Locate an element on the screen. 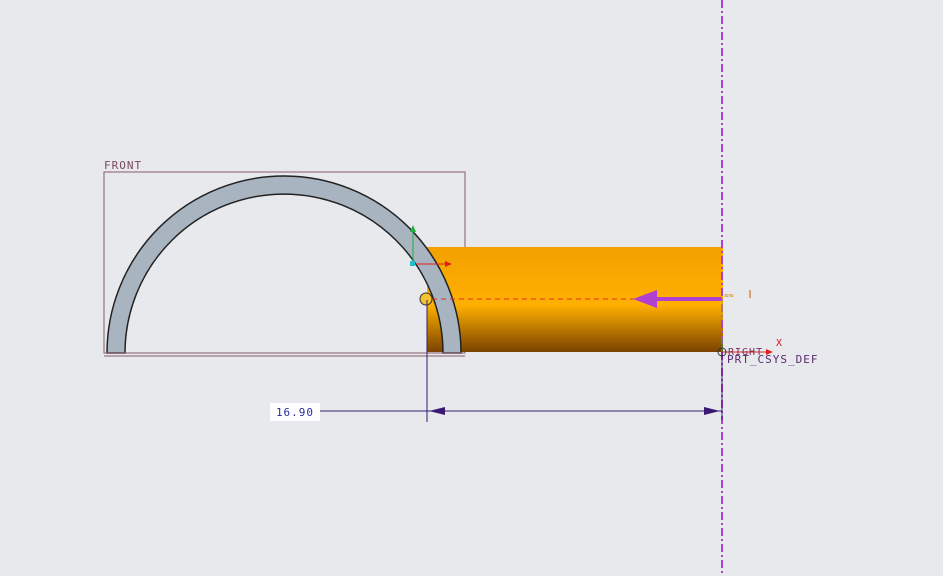 Image resolution: width=943 pixels, height=576 pixels. csys-label: PRT_CSYS_DEF is located at coordinates (773, 359).